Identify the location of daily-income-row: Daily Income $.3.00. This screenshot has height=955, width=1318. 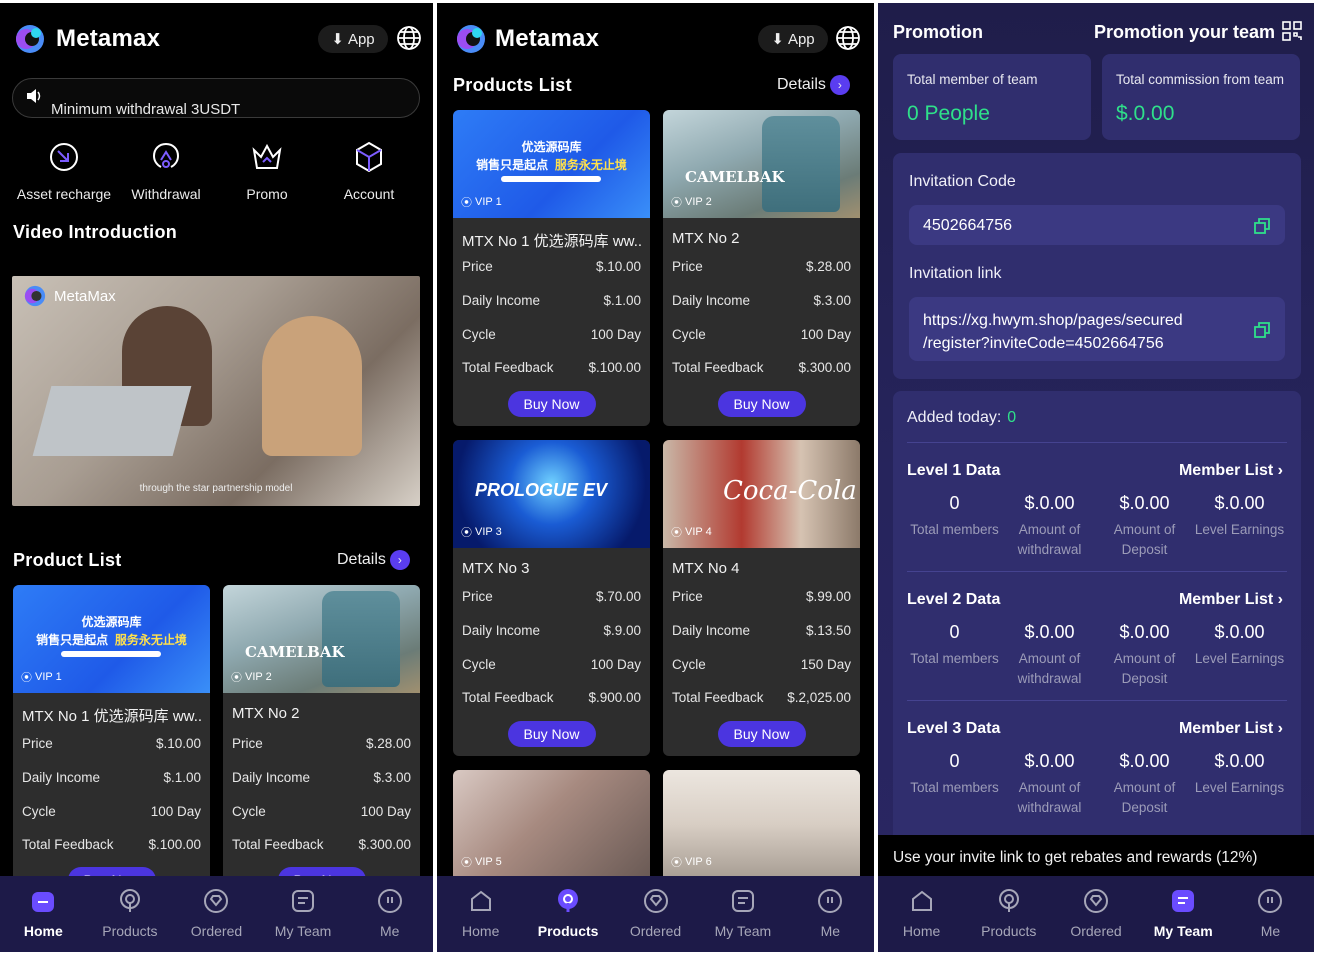
(321, 777).